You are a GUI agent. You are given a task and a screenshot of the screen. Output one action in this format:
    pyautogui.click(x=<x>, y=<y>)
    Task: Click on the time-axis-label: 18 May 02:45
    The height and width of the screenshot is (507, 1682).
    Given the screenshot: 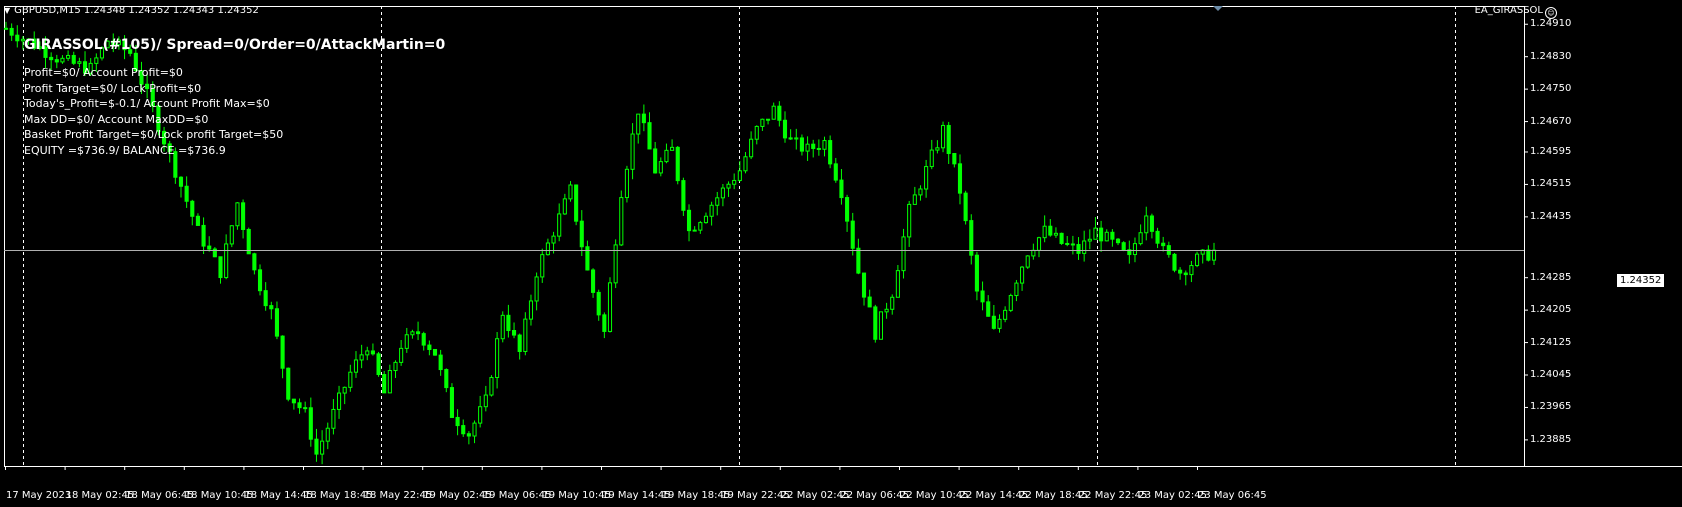 What is the action you would take?
    pyautogui.click(x=100, y=495)
    